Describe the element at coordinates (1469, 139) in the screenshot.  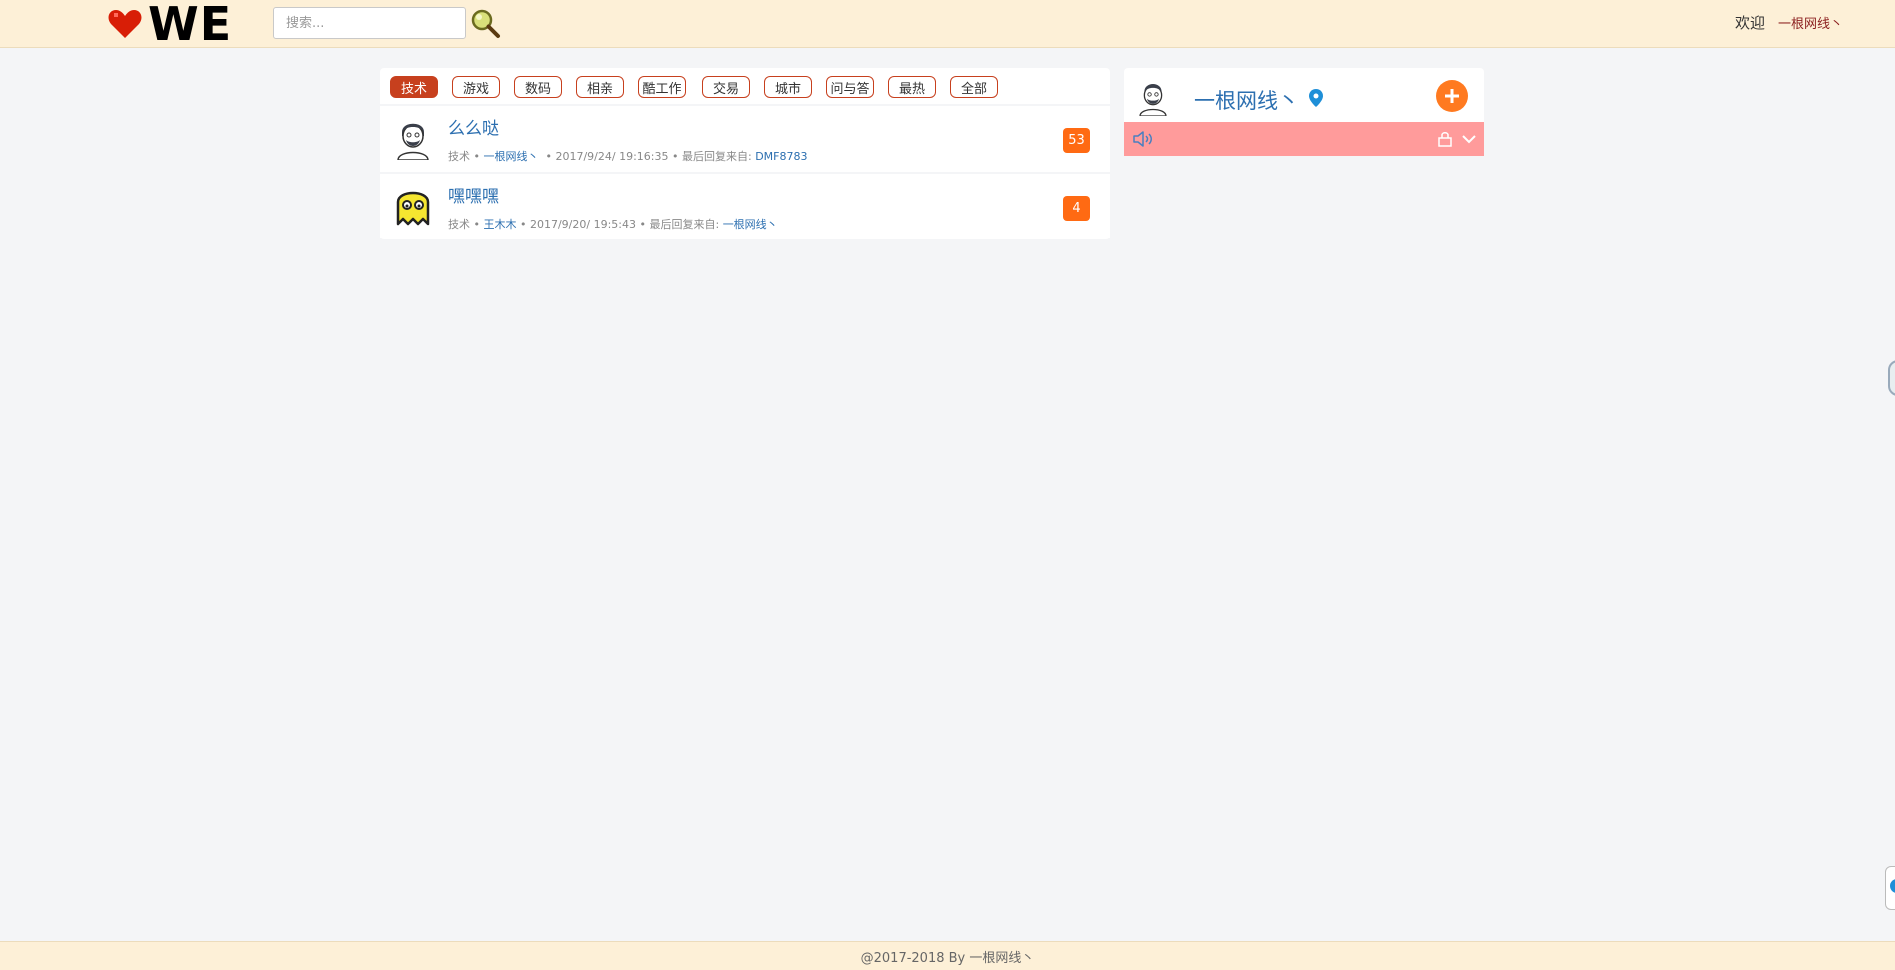
I see `chevron-down-icon` at that location.